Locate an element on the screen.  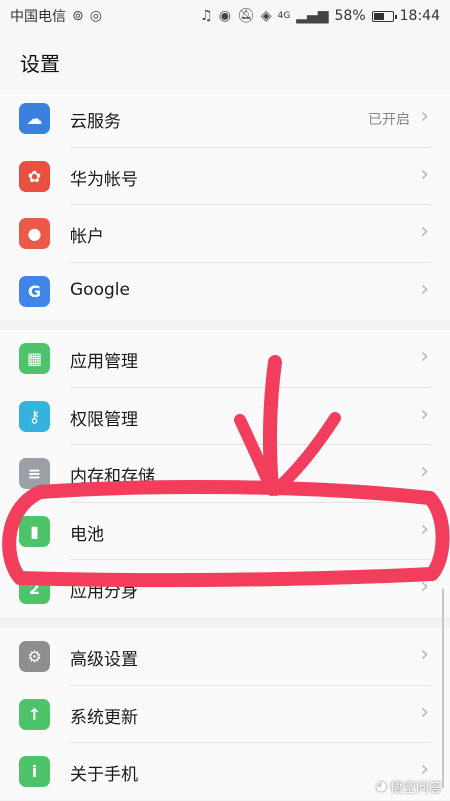
settings-item-label: 电池 is located at coordinates (87, 534).